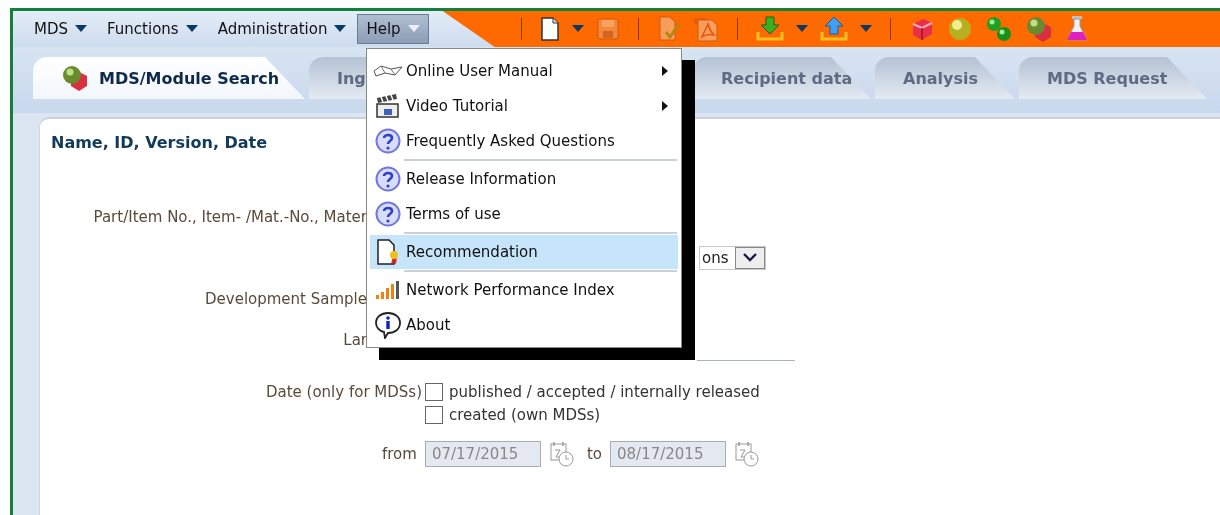  Describe the element at coordinates (549, 29) in the screenshot. I see `new-document-icon` at that location.